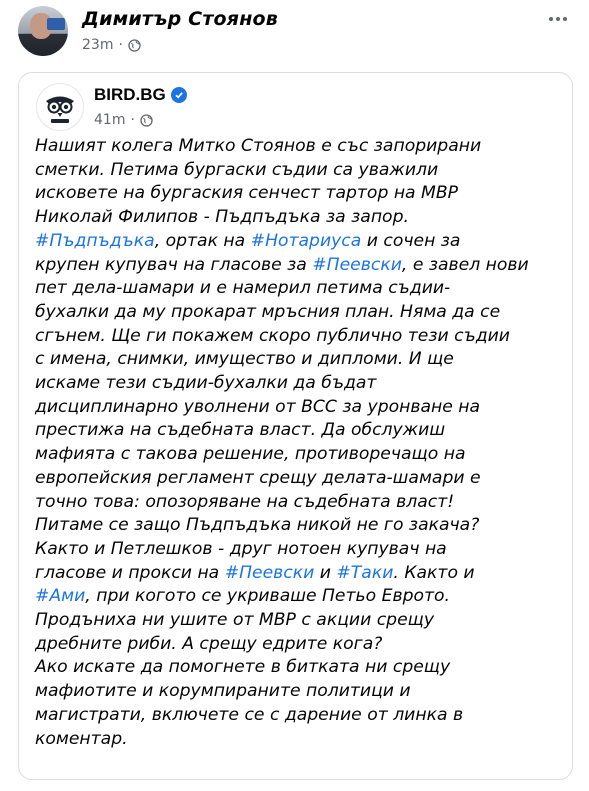  I want to click on post-text-segment: и, so click(325, 572).